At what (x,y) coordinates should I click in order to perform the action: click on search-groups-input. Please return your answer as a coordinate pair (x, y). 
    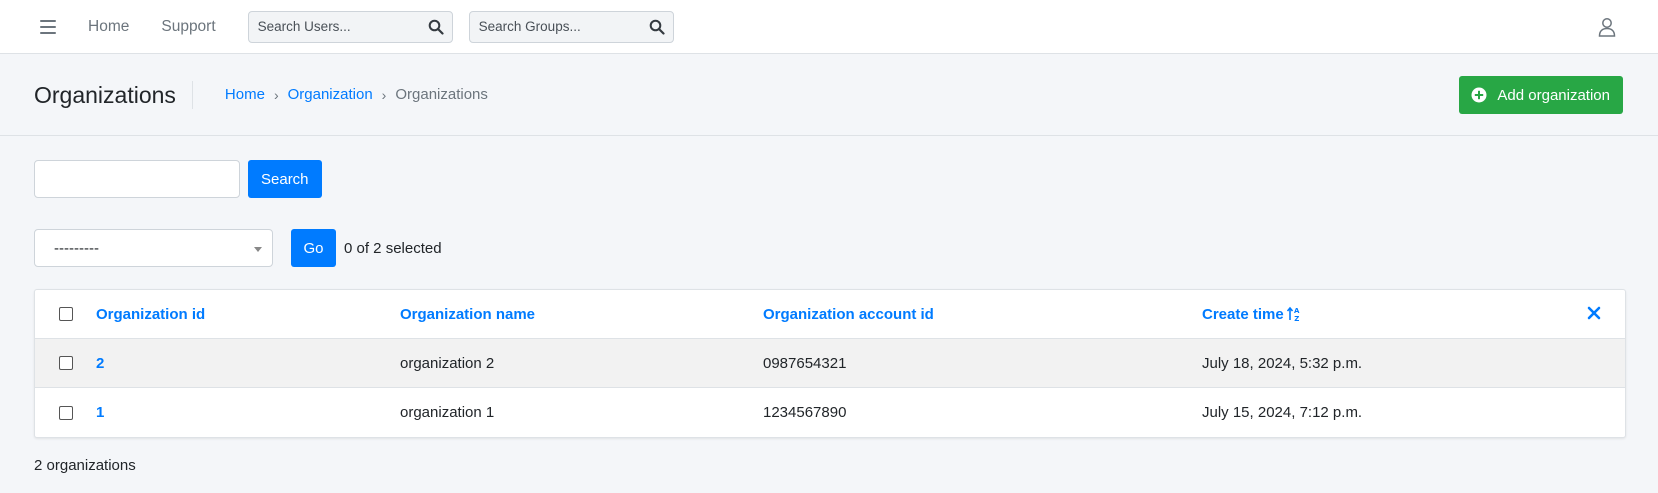
    Looking at the image, I should click on (563, 26).